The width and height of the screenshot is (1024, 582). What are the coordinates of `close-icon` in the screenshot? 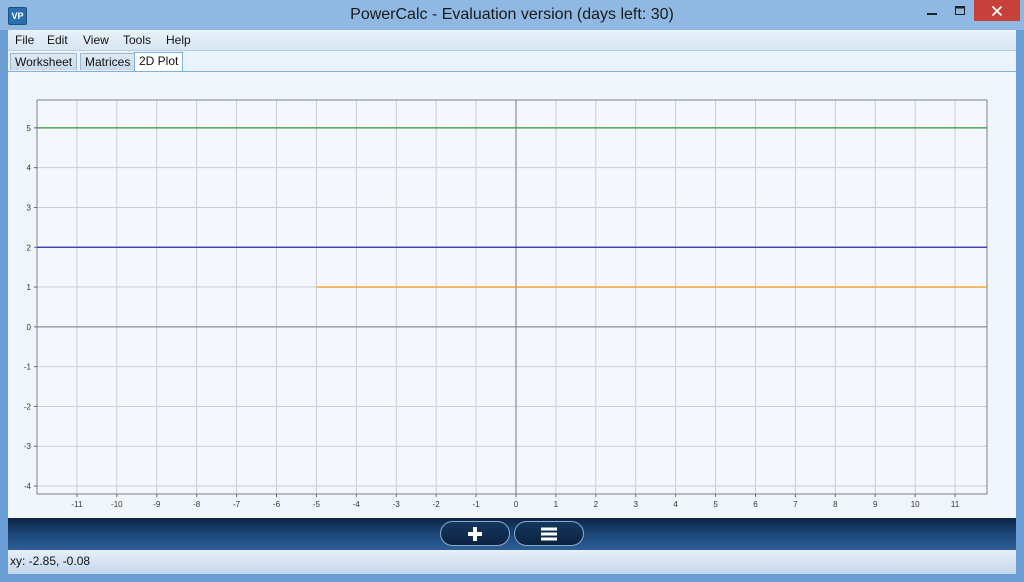 It's located at (997, 10).